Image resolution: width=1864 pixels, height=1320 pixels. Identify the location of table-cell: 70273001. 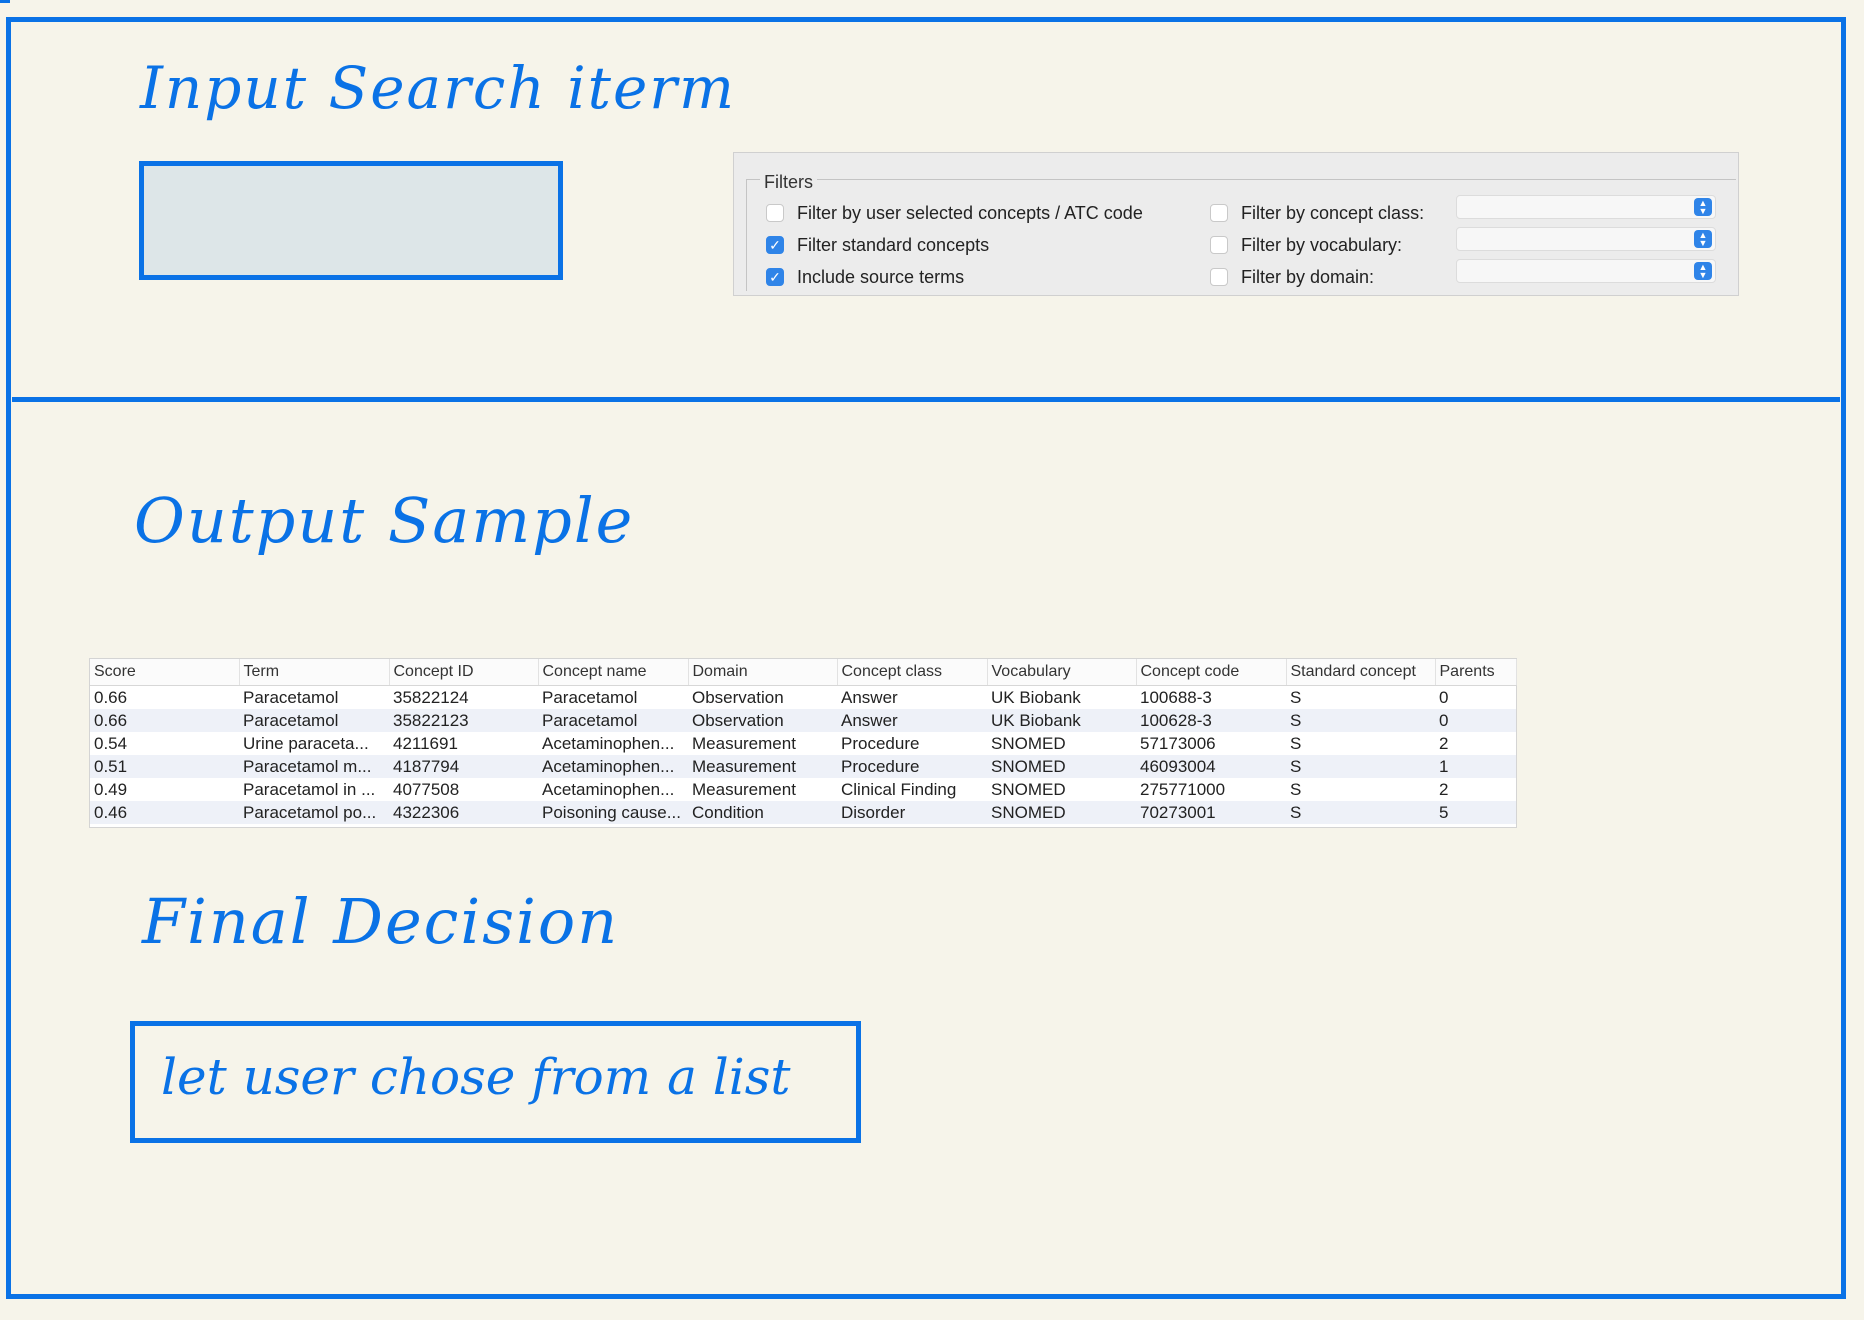
(1178, 812).